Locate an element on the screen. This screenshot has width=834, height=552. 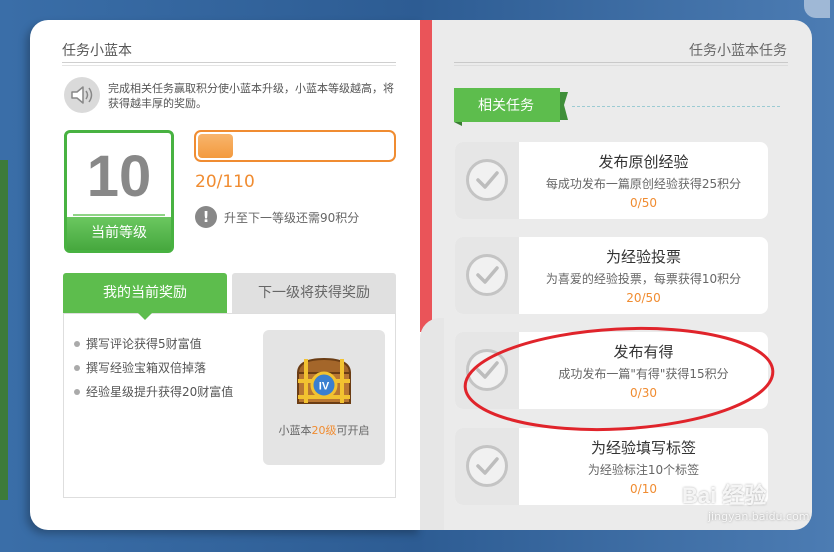
section-ribbon: 相关任务 is located at coordinates (511, 107).